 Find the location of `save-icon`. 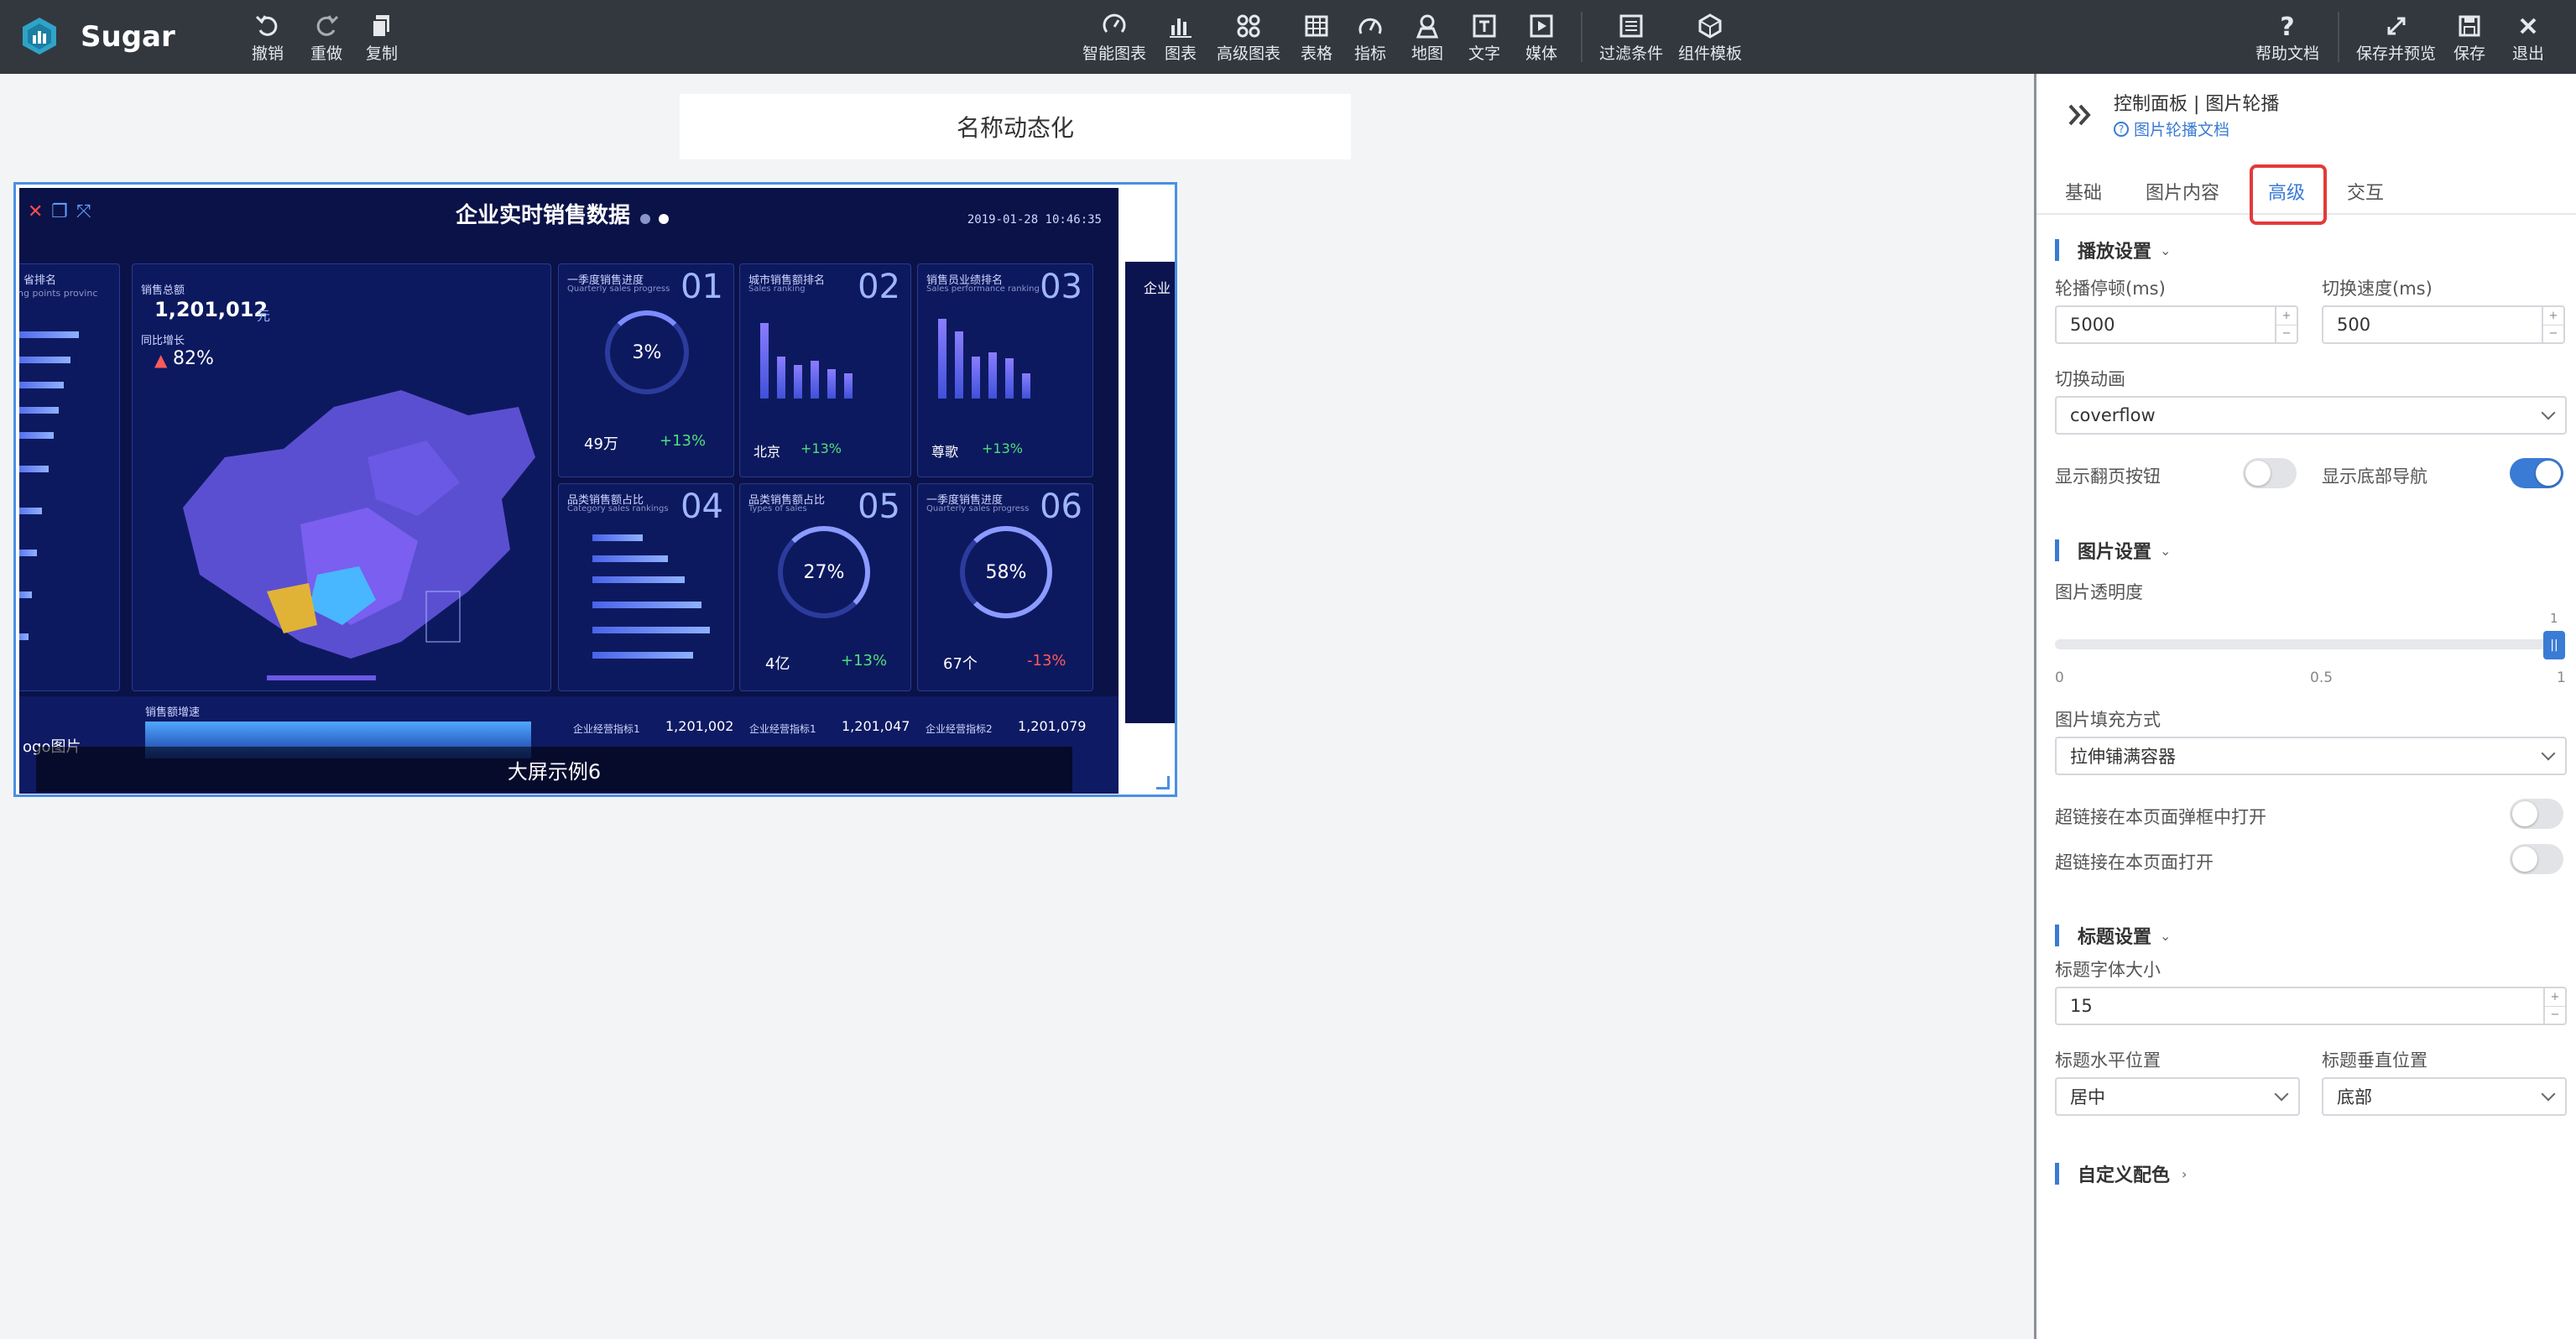

save-icon is located at coordinates (2469, 26).